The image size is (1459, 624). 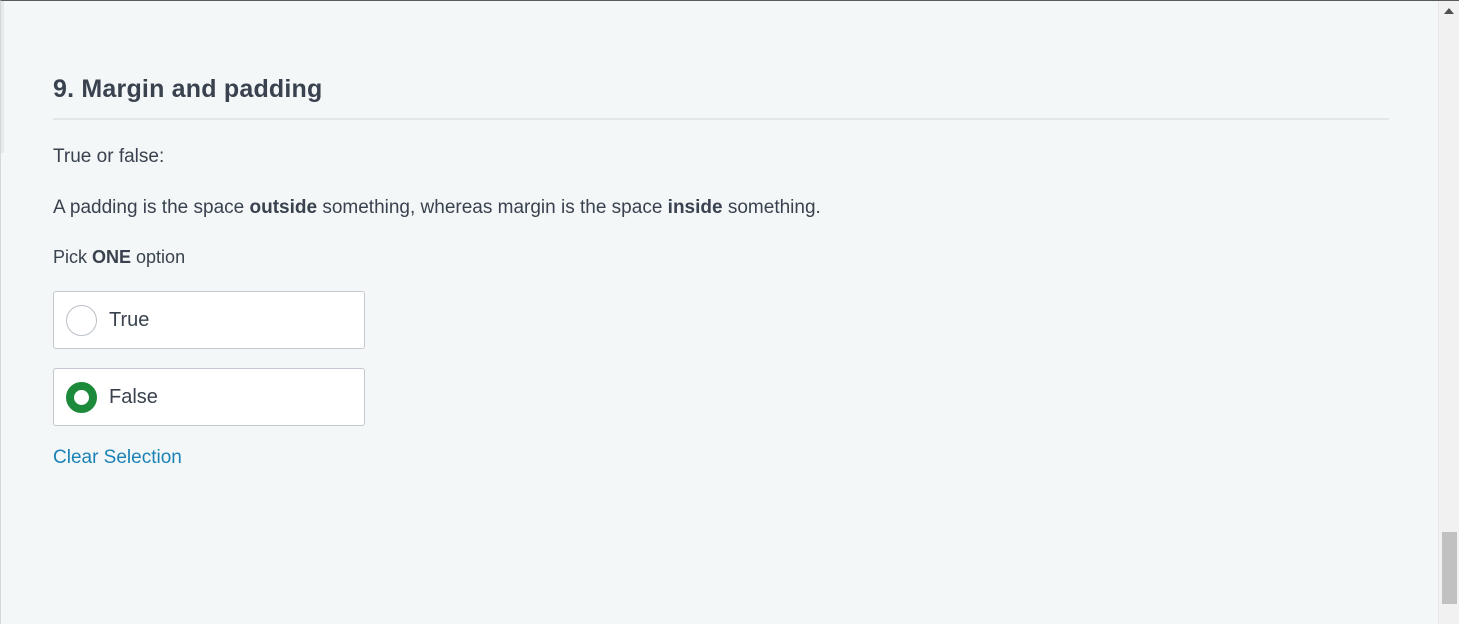 I want to click on instruction-suffix: option, so click(x=158, y=257).